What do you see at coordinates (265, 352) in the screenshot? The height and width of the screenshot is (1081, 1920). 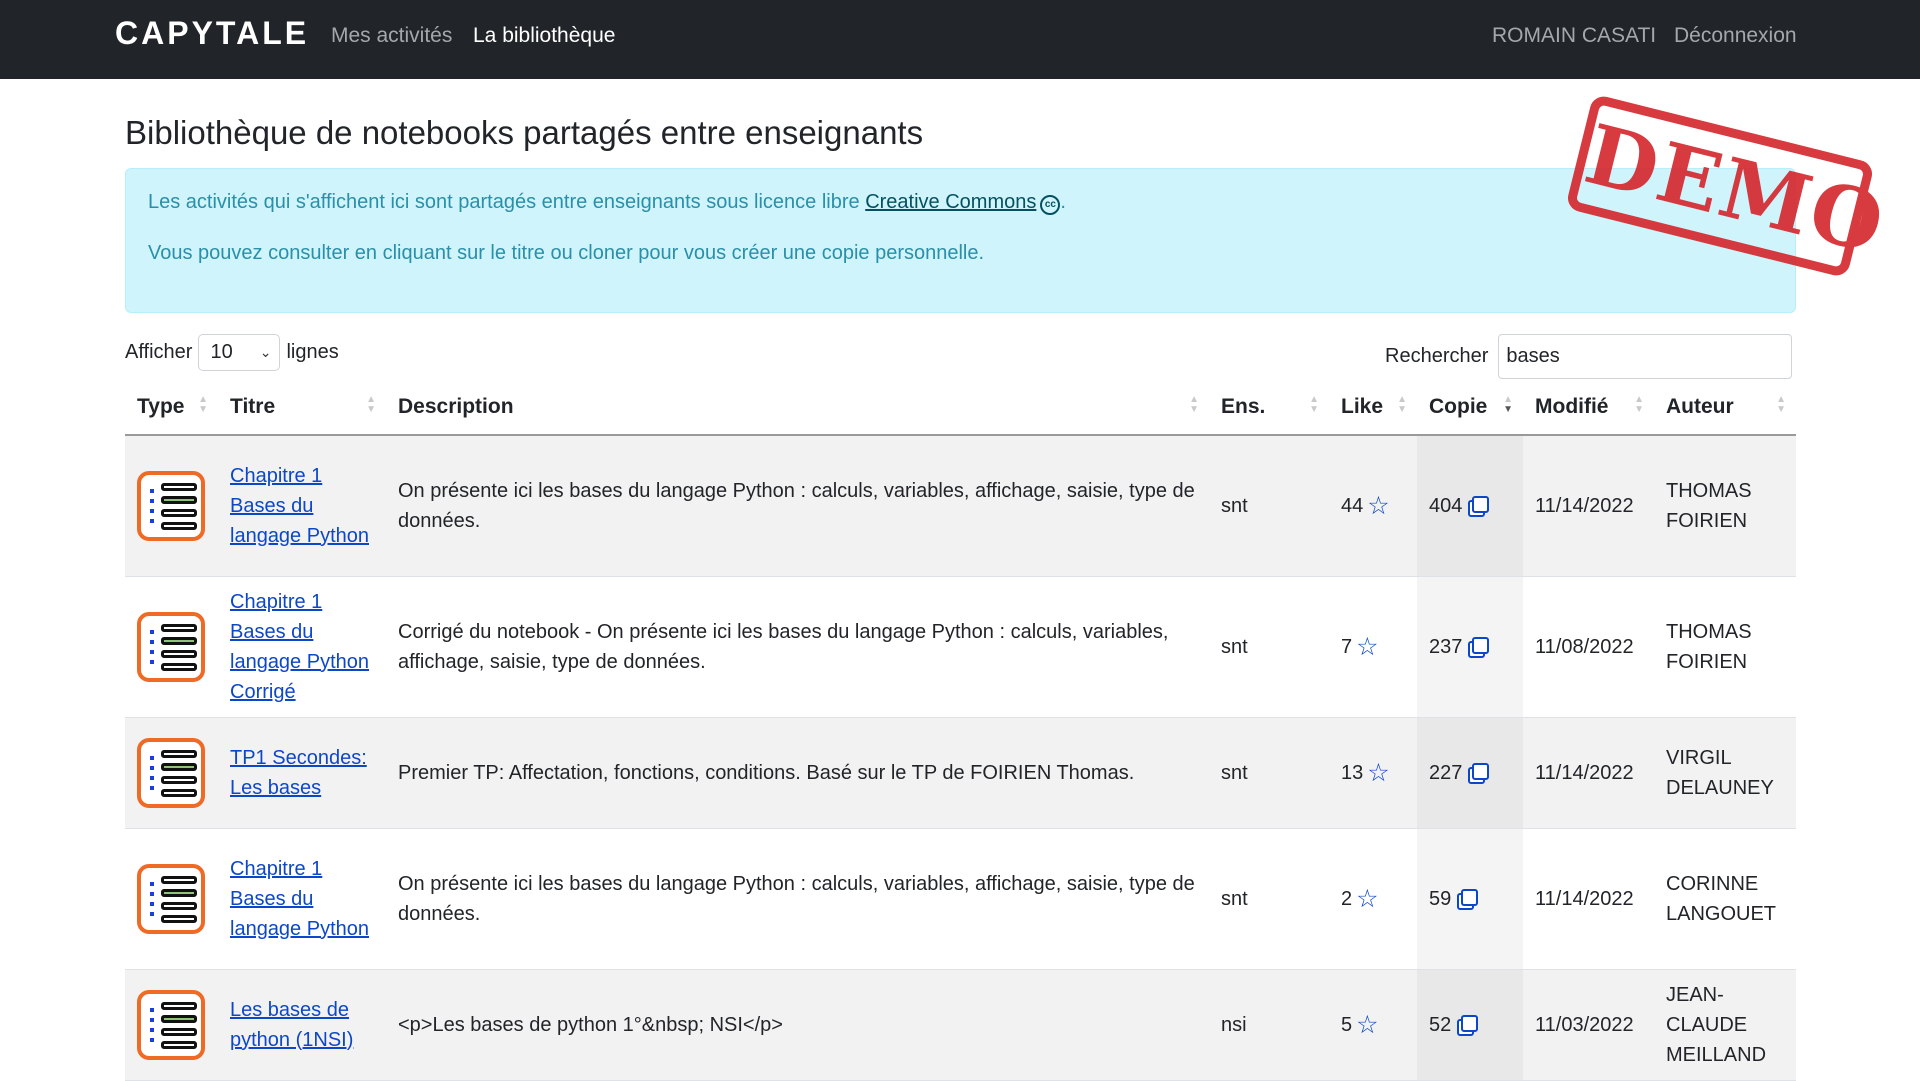 I see `chevron-down-icon: ⌄` at bounding box center [265, 352].